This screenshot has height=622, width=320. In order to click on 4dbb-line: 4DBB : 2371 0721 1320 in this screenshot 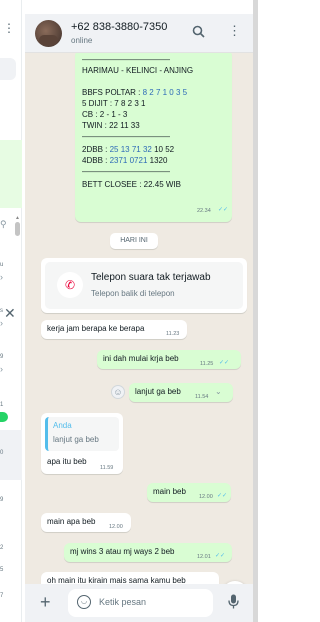, I will do `click(125, 160)`.